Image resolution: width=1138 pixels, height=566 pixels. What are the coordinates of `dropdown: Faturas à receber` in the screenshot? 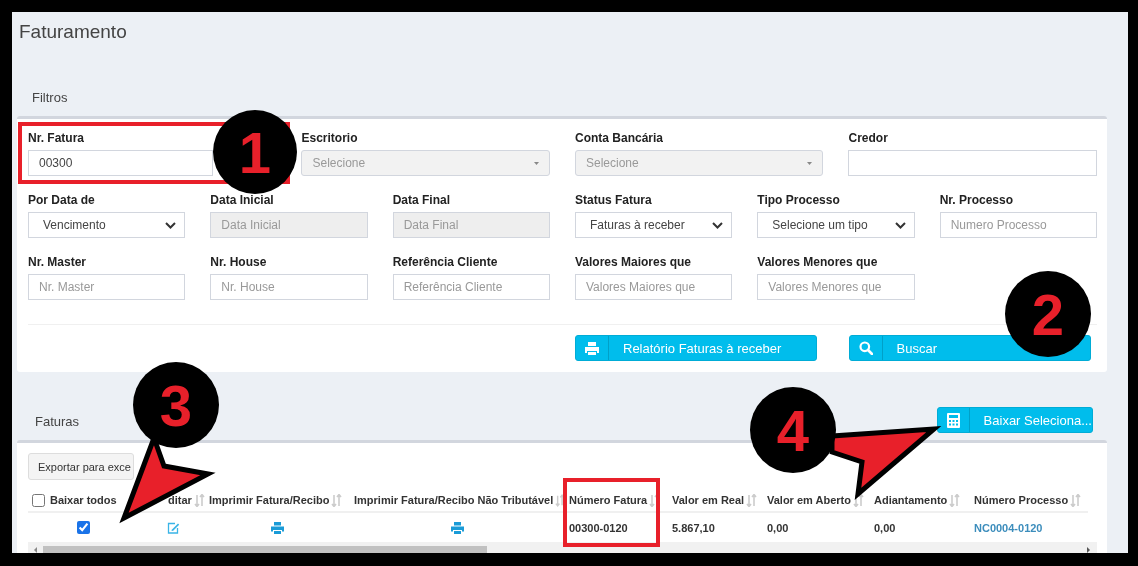 It's located at (654, 225).